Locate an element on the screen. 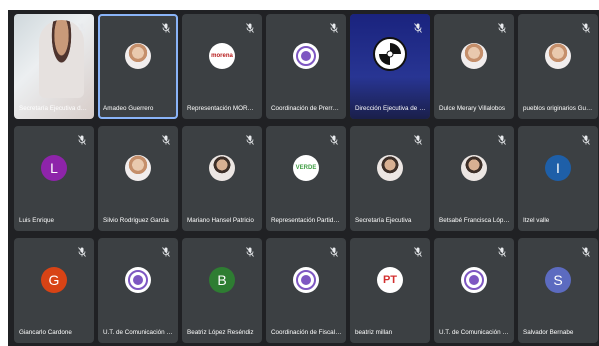 Image resolution: width=599 pixels, height=346 pixels. avatar-initial: I is located at coordinates (558, 168).